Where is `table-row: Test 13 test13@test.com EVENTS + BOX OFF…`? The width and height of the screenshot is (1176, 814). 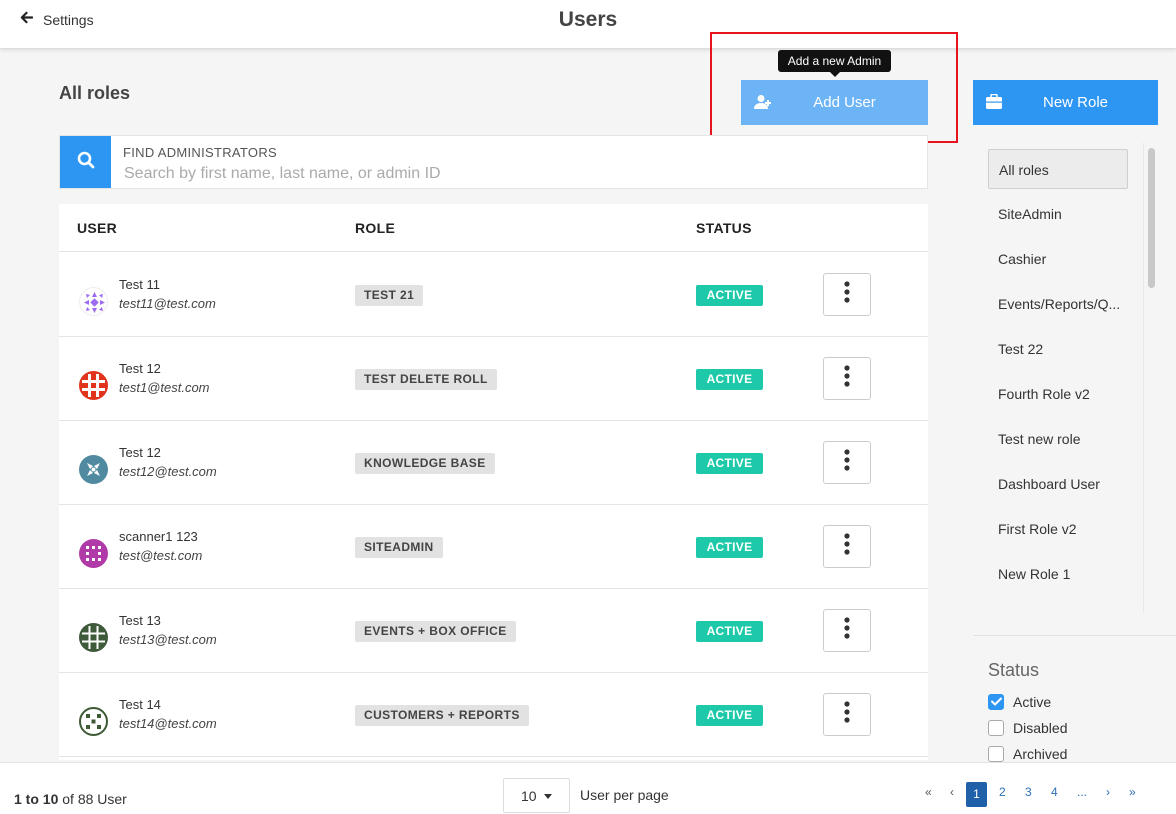 table-row: Test 13 test13@test.com EVENTS + BOX OFF… is located at coordinates (493, 631).